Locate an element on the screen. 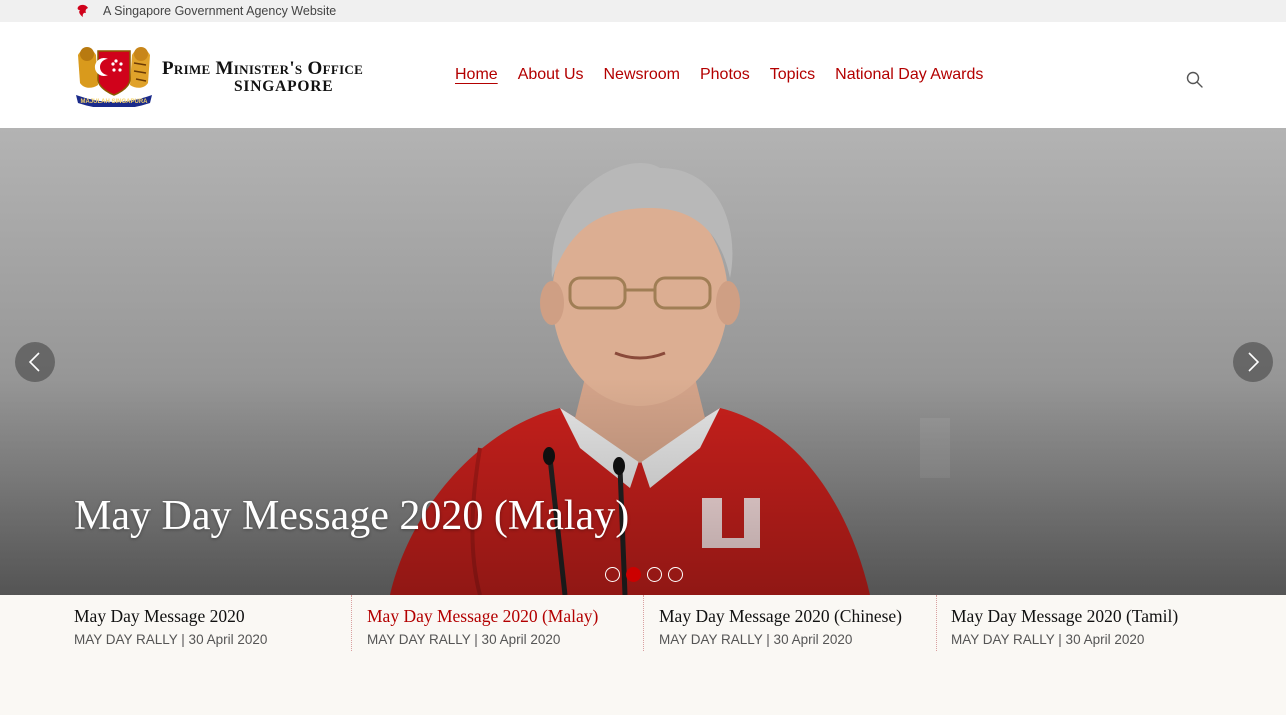  nav-about-us: About Us is located at coordinates (551, 75).